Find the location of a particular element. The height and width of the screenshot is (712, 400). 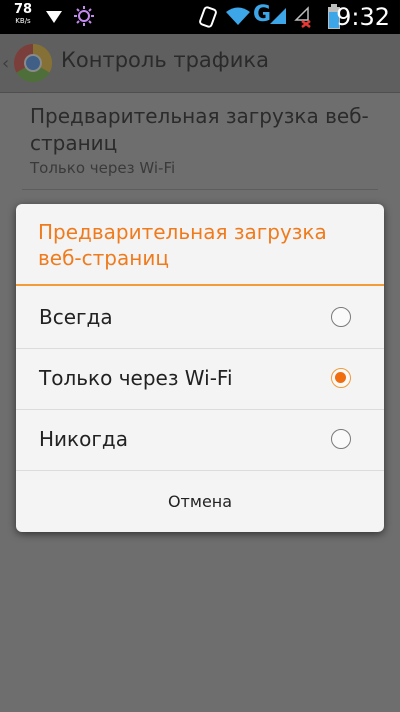

weather-icon is located at coordinates (84, 16).